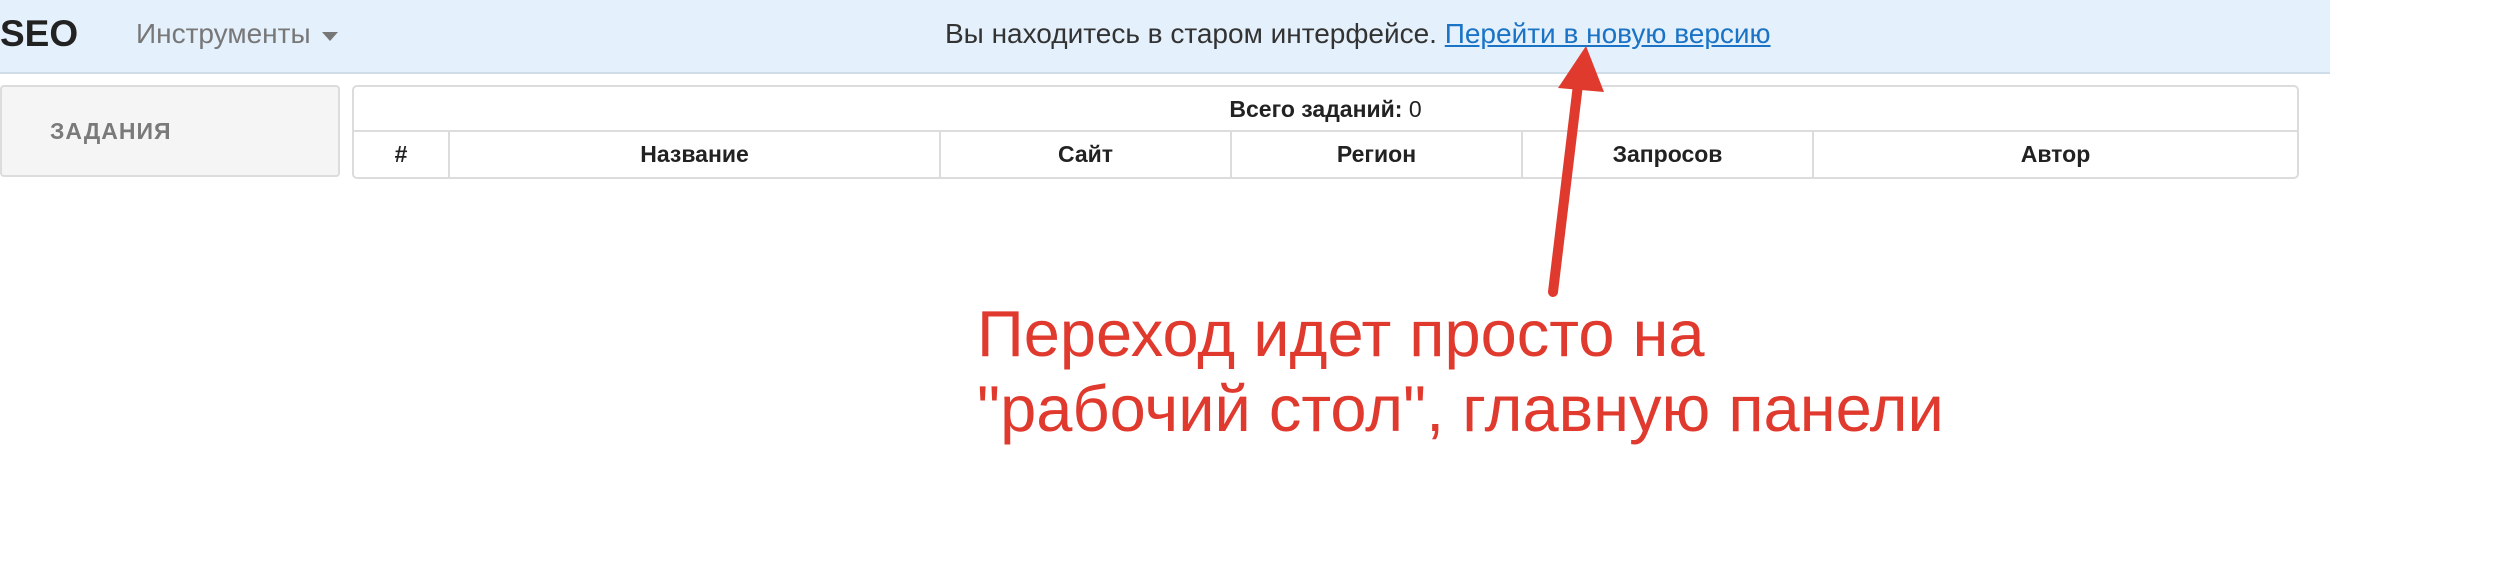 The image size is (2512, 587). Describe the element at coordinates (1576, 171) in the screenshot. I see `annotation-arrow-icon` at that location.